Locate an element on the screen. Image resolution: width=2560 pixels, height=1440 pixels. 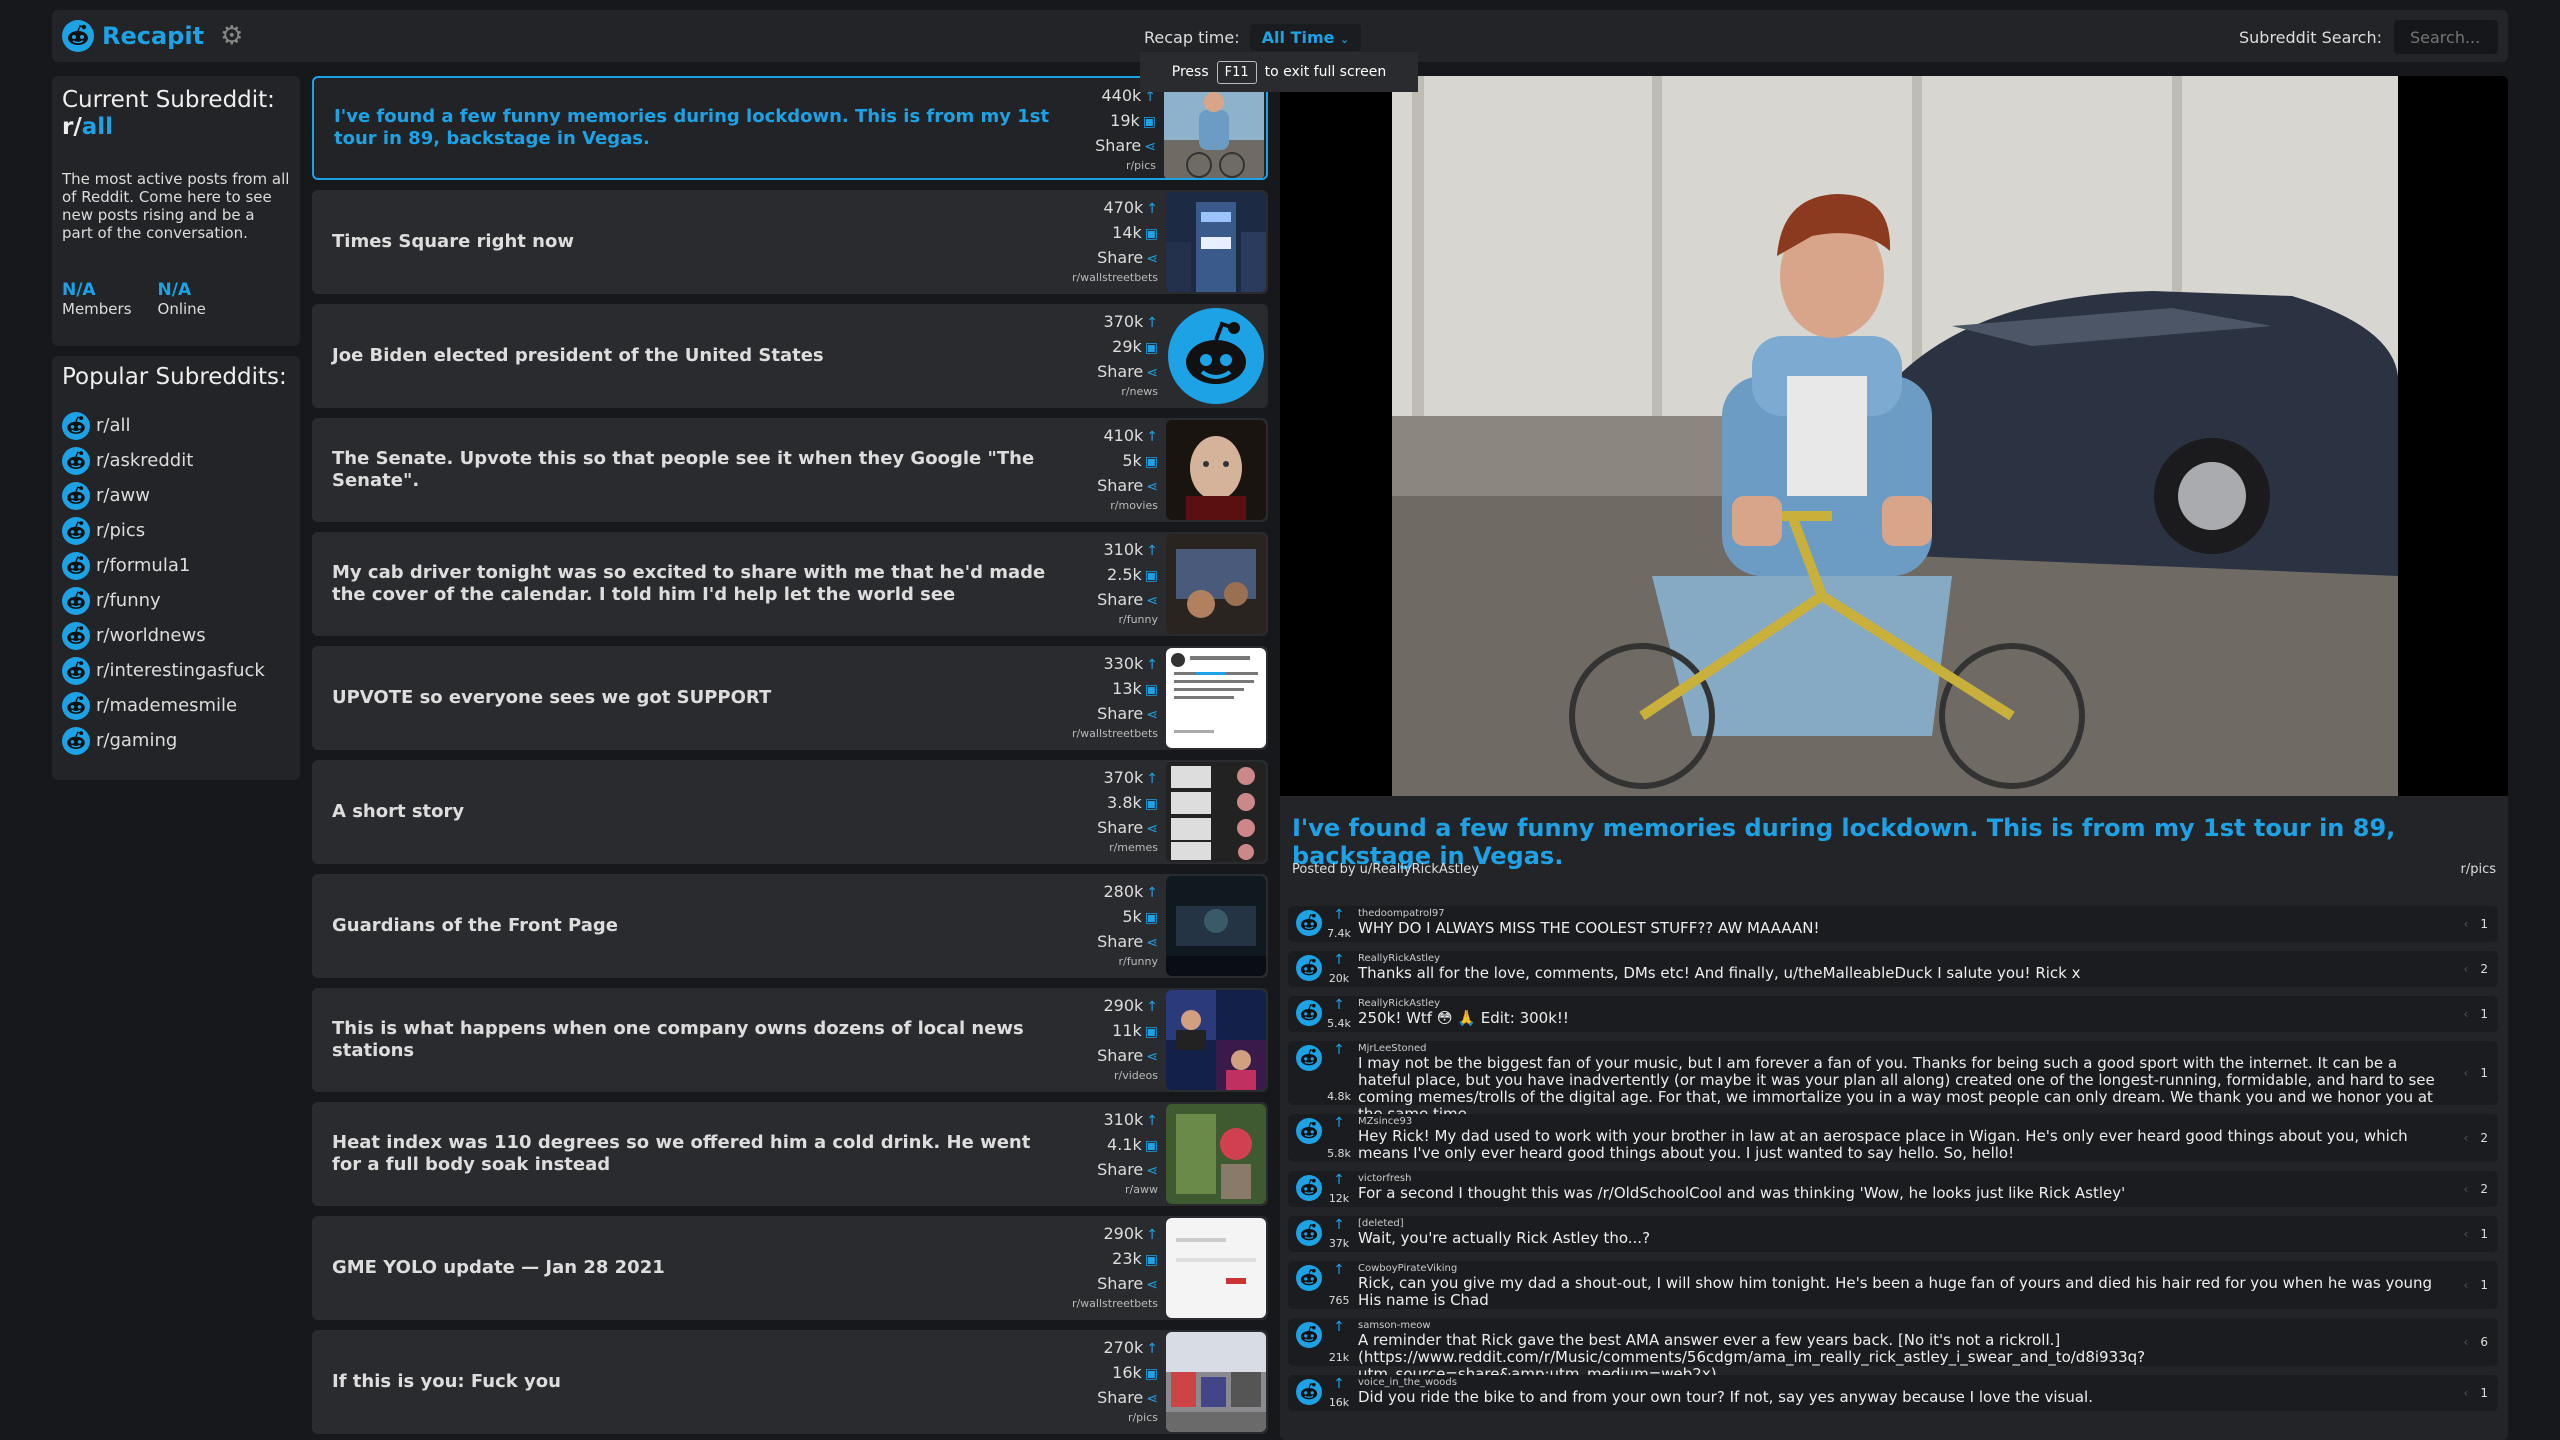
post-subreddit: r/aww is located at coordinates (1127, 1190).